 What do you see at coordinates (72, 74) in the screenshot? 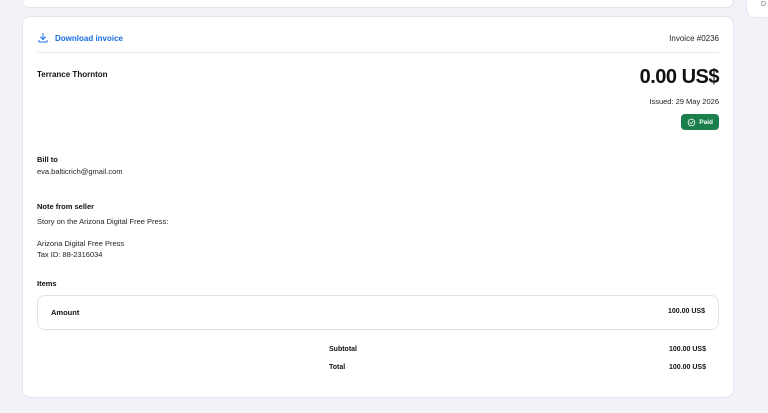
I see `buyer-name: Terrance Thornton` at bounding box center [72, 74].